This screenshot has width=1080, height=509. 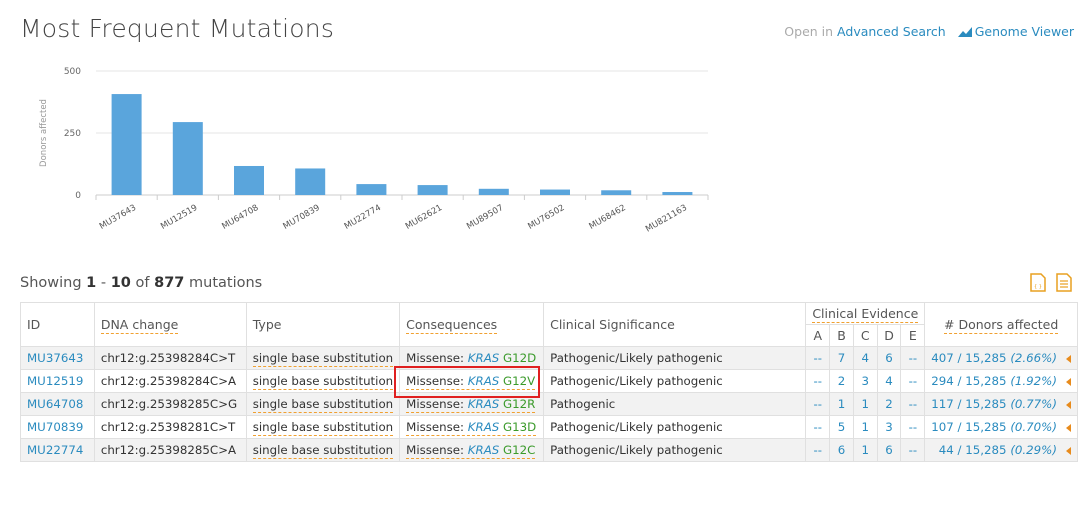 What do you see at coordinates (249, 180) in the screenshot?
I see `bar-mu64708` at bounding box center [249, 180].